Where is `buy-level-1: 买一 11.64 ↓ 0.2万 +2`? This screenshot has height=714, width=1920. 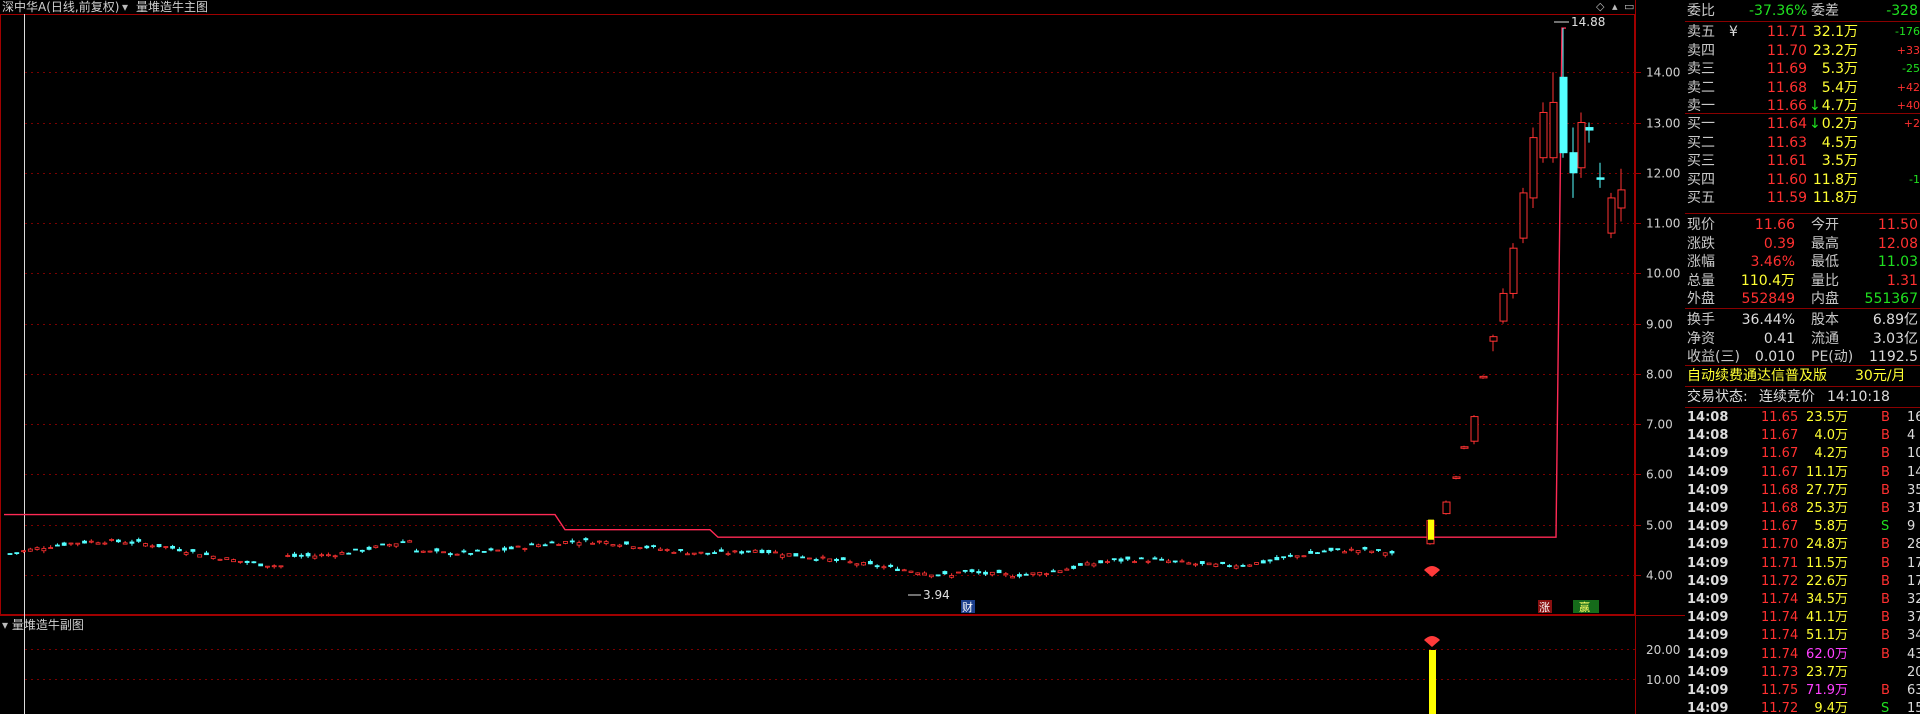
buy-level-1: 买一 11.64 ↓ 0.2万 +2 is located at coordinates (1802, 124).